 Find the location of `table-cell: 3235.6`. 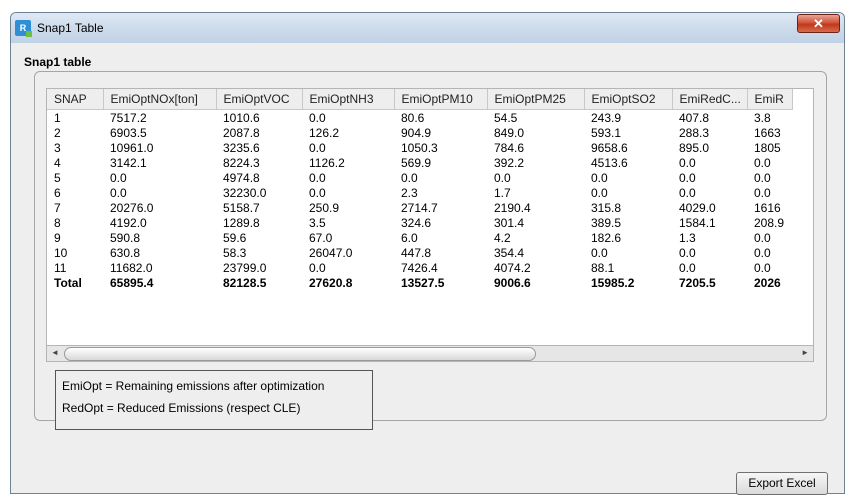

table-cell: 3235.6 is located at coordinates (241, 147).